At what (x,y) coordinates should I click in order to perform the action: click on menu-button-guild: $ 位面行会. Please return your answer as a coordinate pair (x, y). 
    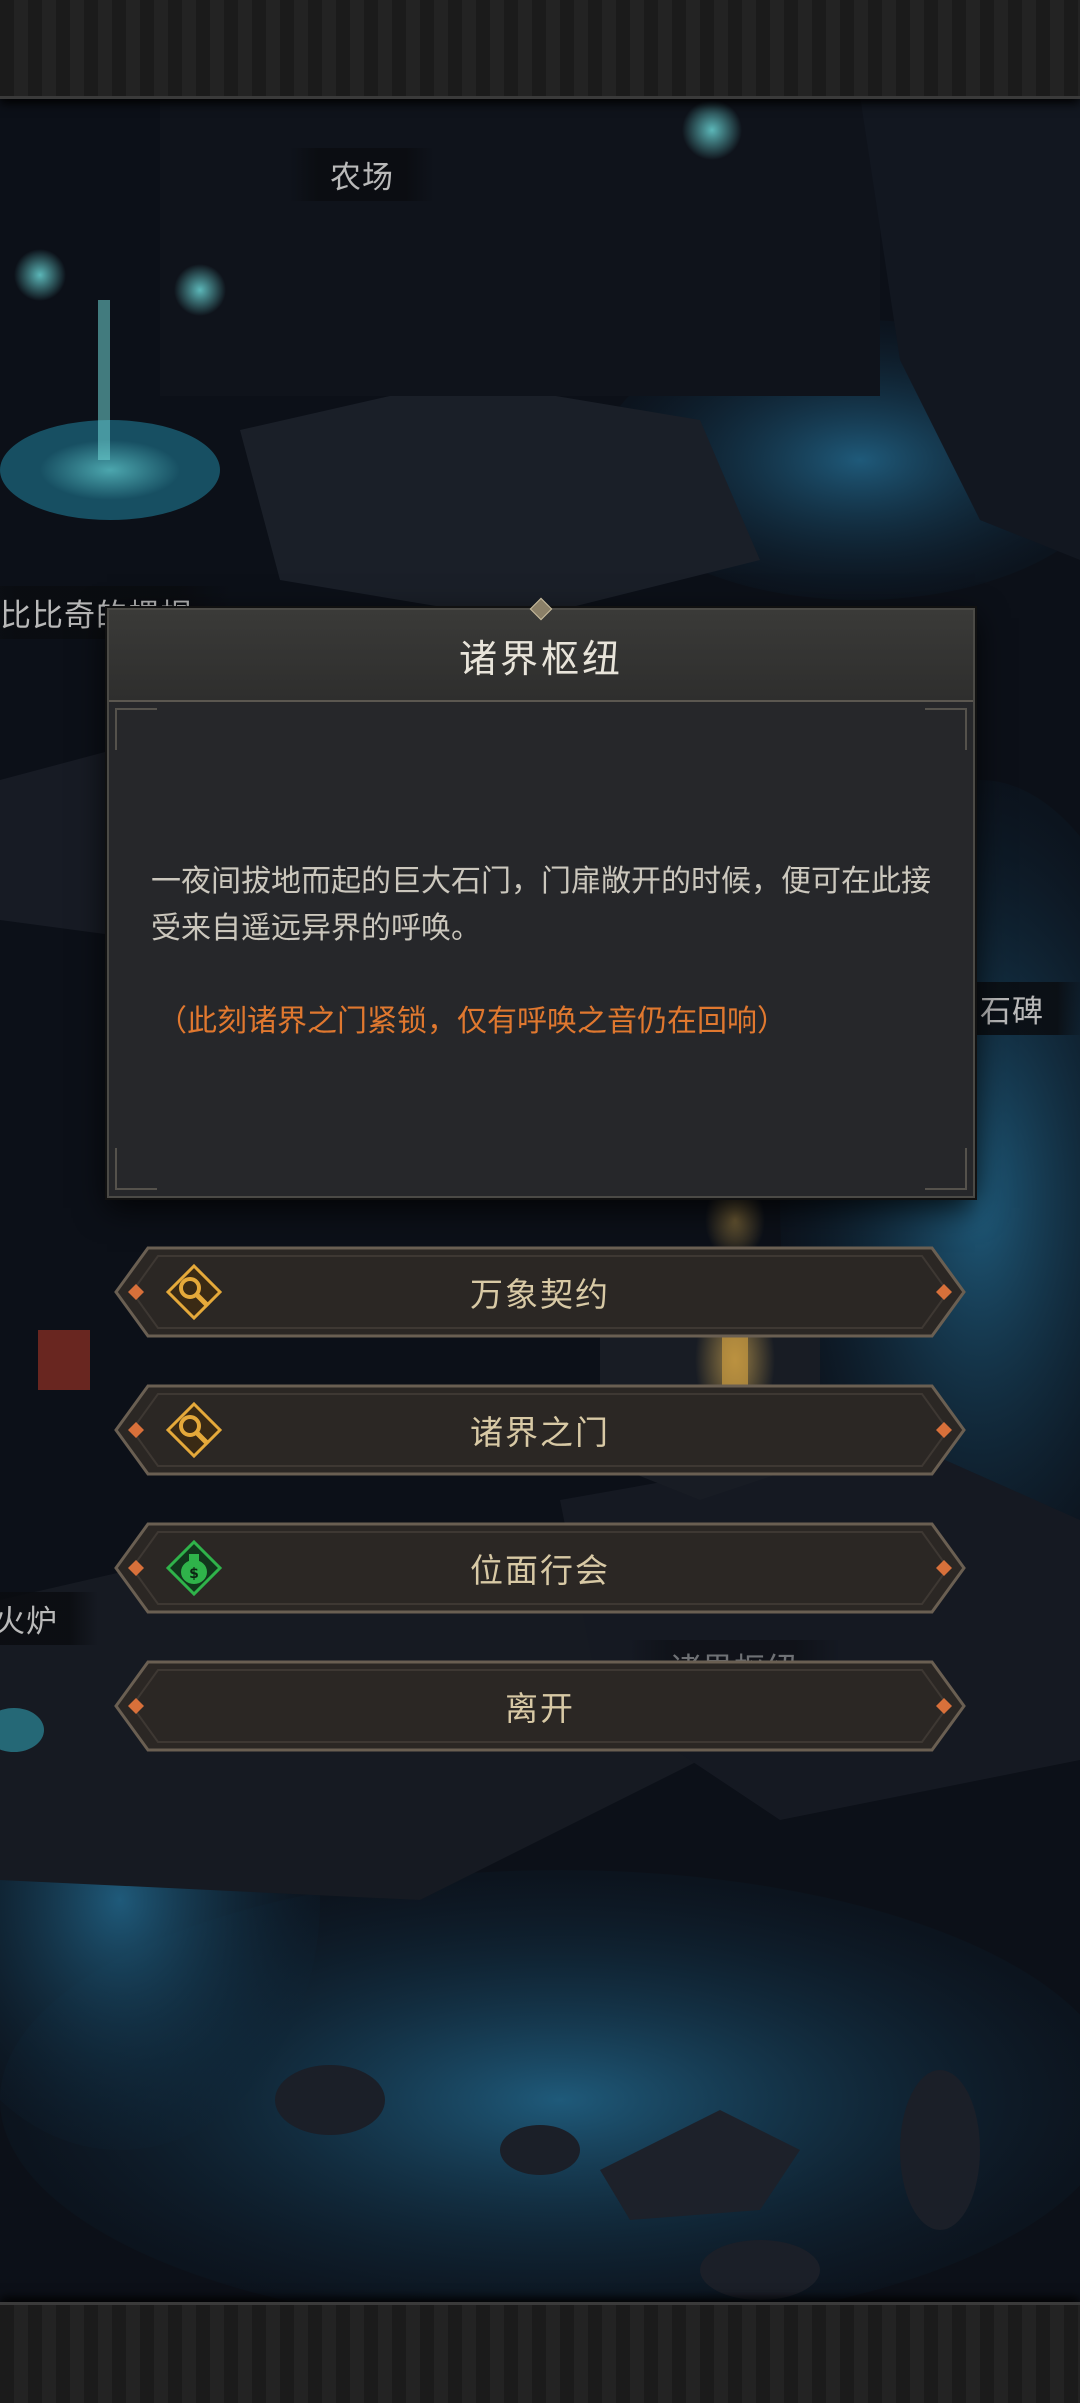
    Looking at the image, I should click on (540, 1568).